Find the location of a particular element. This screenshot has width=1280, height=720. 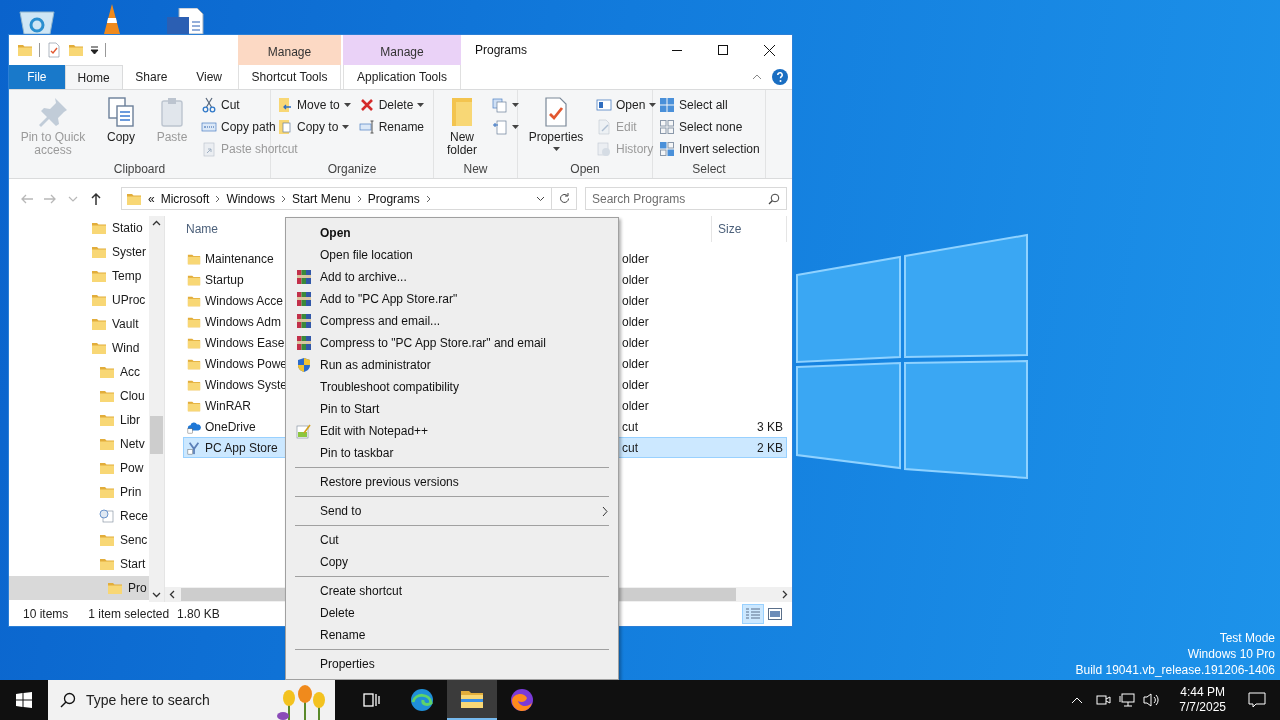

file-name: Windows Ease is located at coordinates (234, 342).